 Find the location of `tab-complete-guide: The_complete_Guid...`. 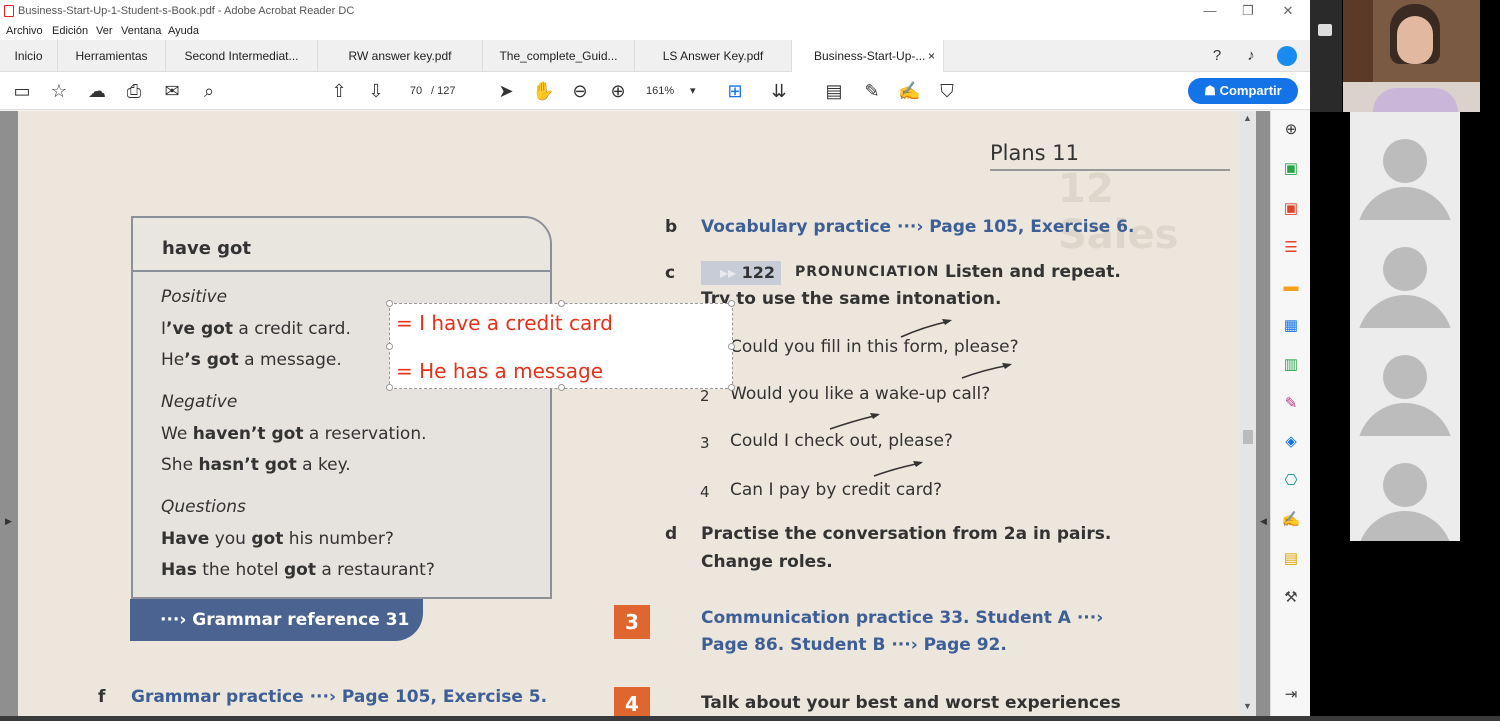

tab-complete-guide: The_complete_Guid... is located at coordinates (559, 56).